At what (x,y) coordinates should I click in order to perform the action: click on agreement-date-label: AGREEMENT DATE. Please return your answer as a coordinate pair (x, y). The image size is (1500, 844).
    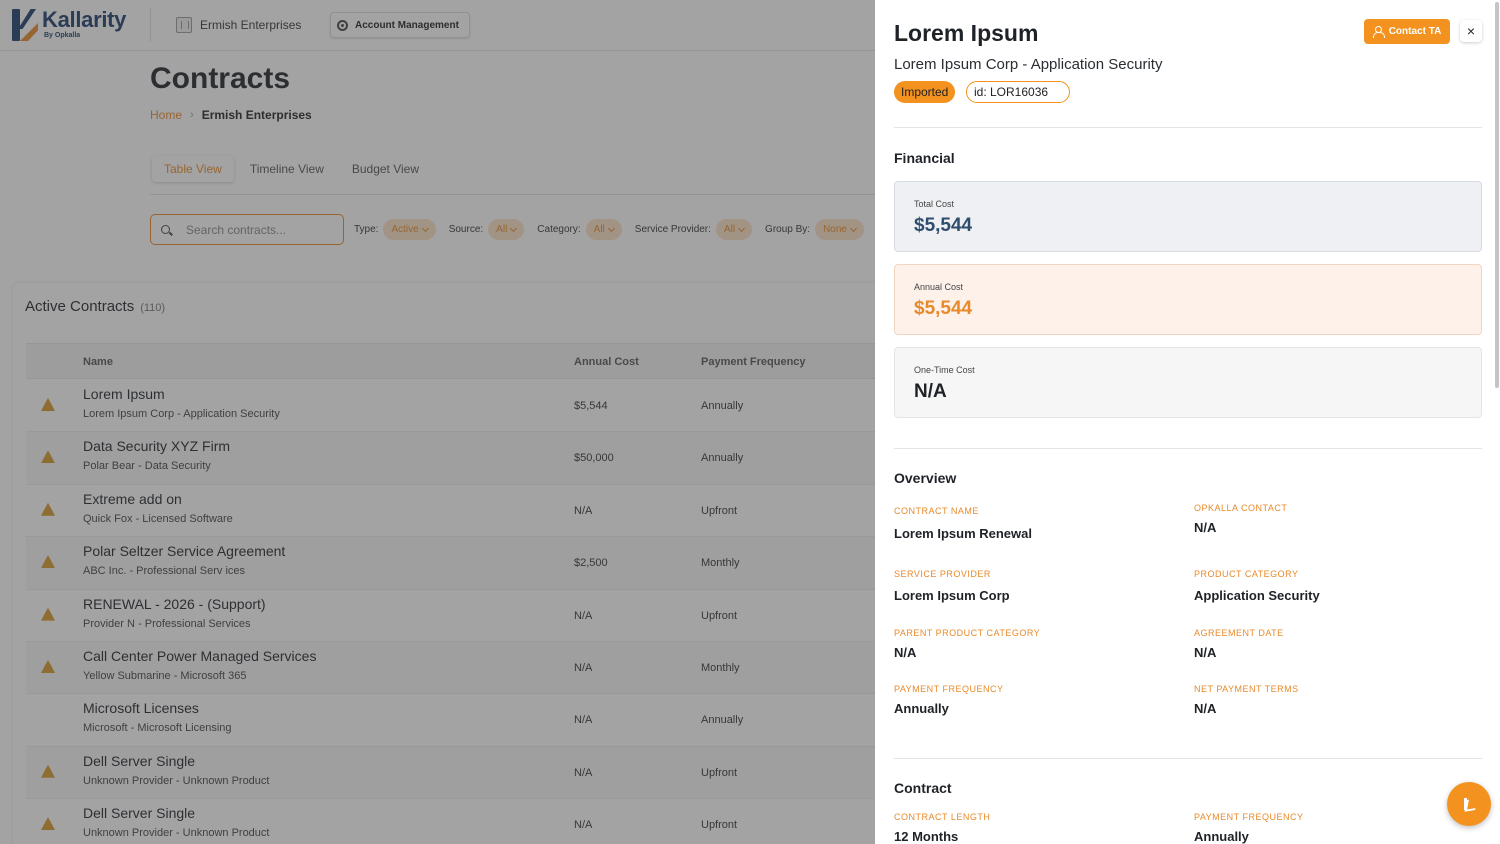
    Looking at the image, I should click on (1239, 633).